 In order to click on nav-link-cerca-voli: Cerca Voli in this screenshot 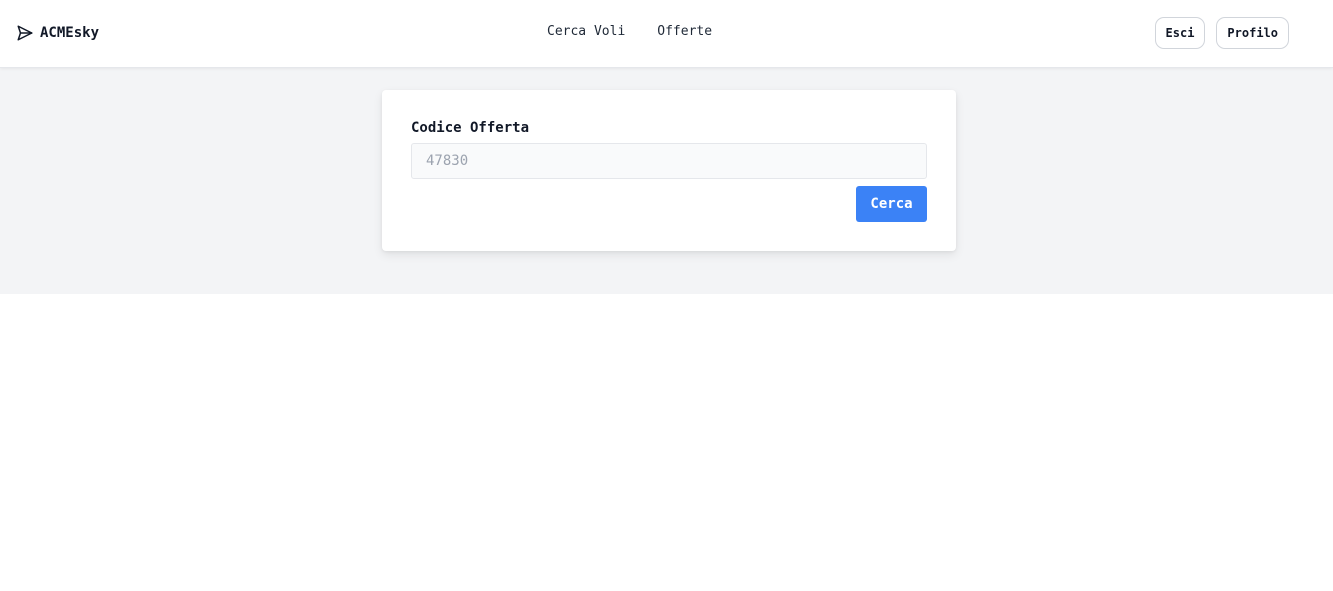, I will do `click(586, 31)`.